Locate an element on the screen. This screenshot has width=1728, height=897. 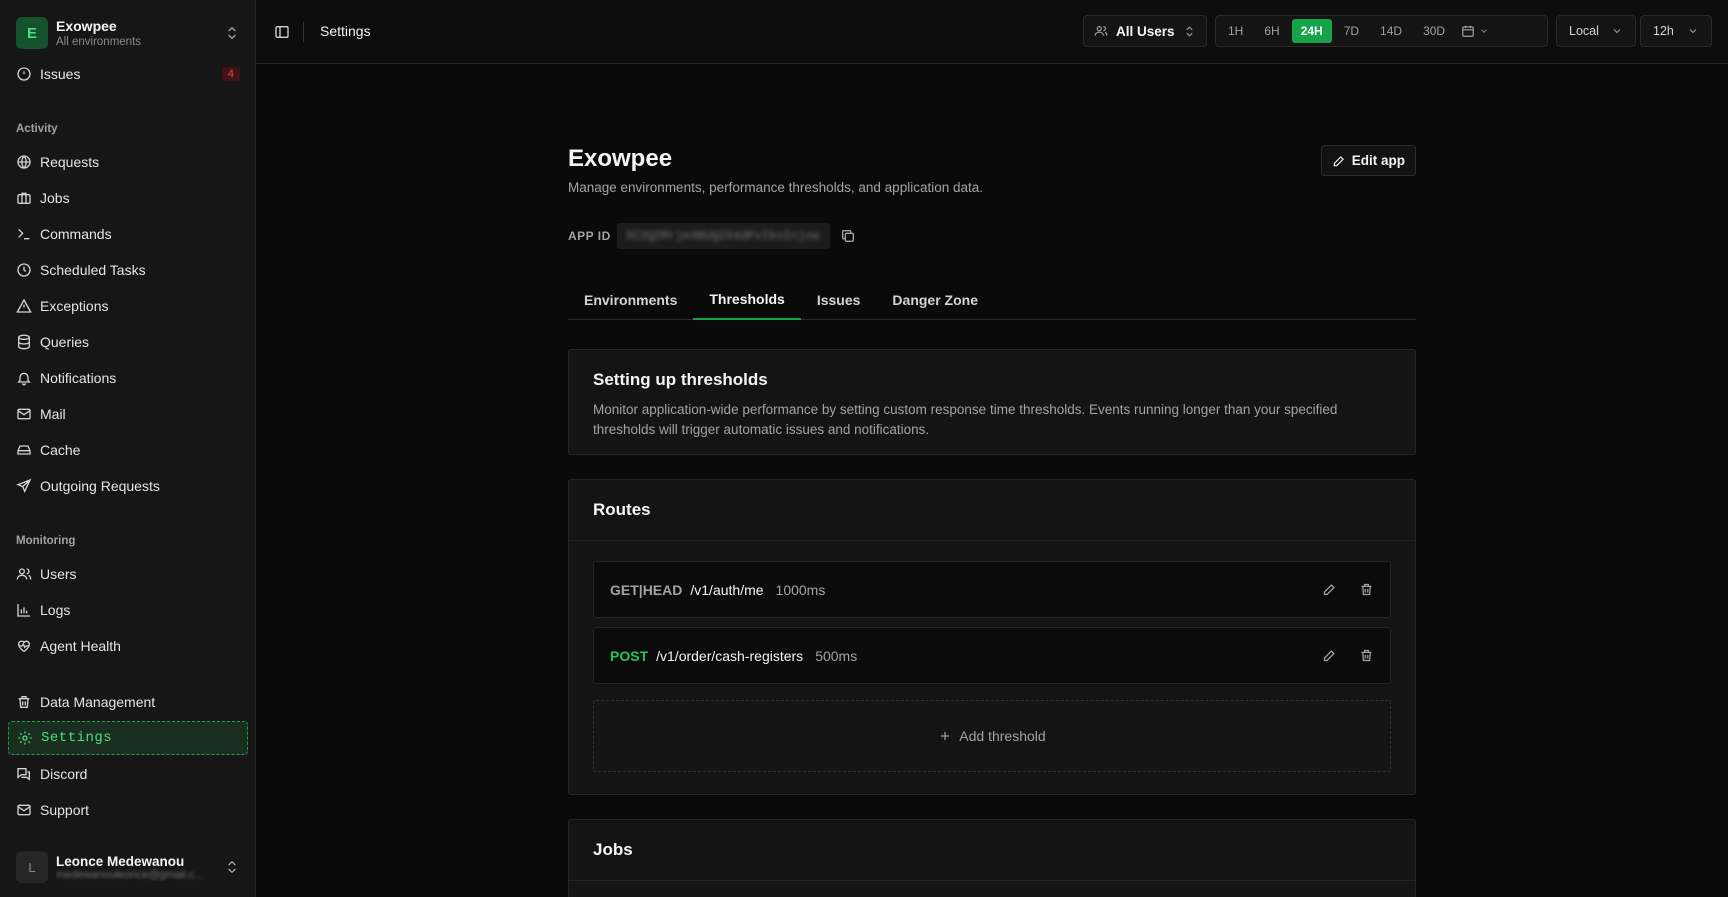
sidebar-item-scheduled-tasks: Scheduled Tasks is located at coordinates (128, 270).